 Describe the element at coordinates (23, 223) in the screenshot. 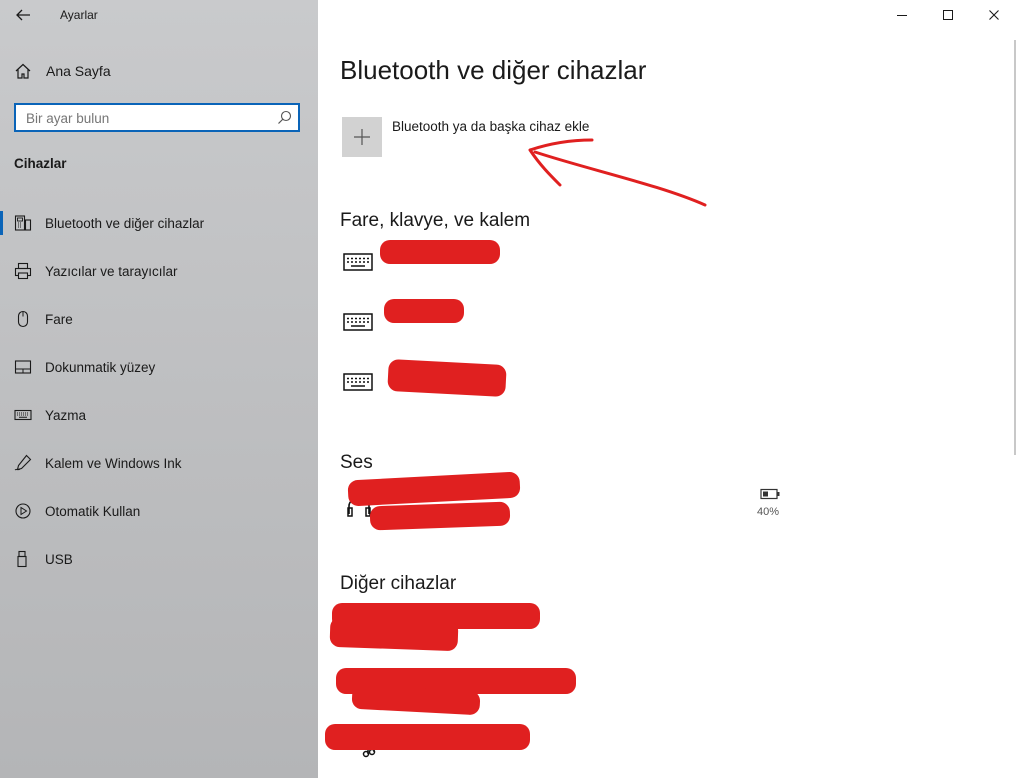

I see `bluetooth-device-icon` at that location.